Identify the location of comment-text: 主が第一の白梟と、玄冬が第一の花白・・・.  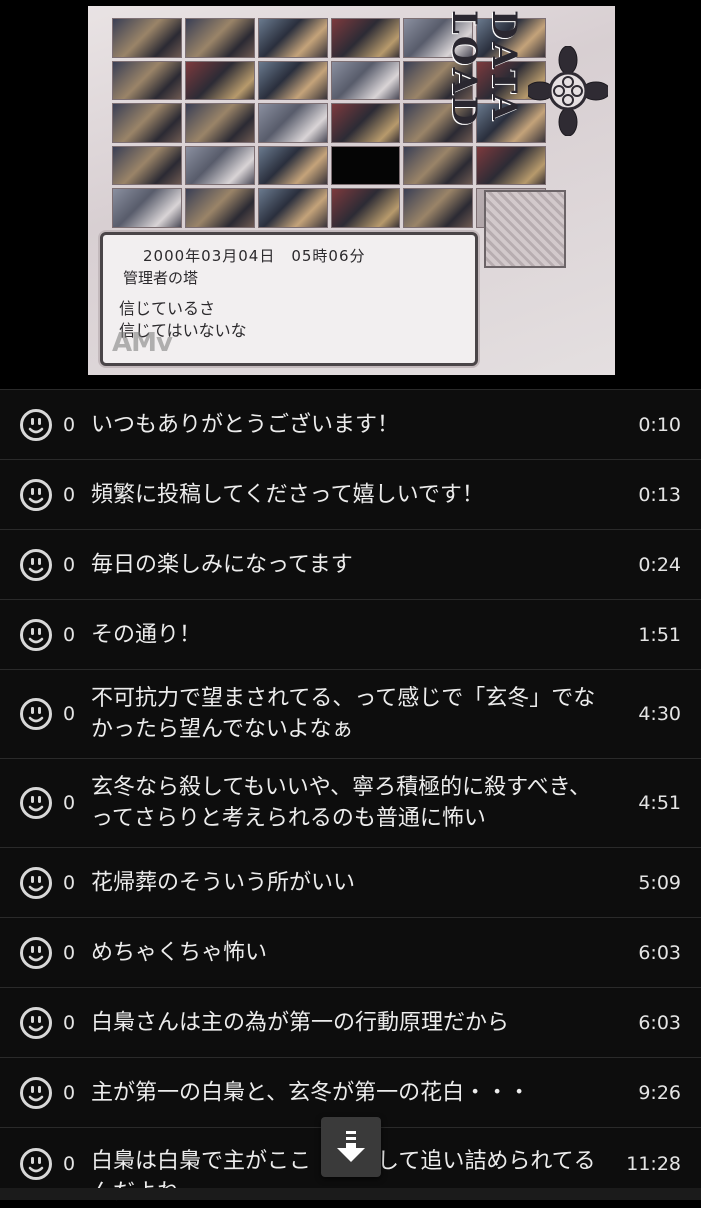
(311, 1092).